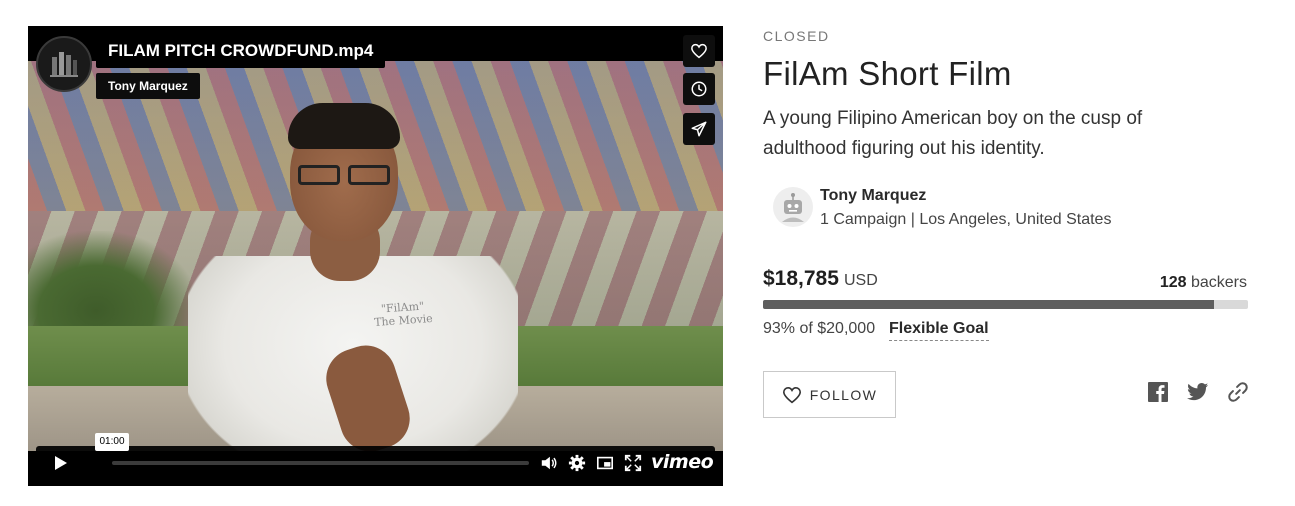 The image size is (1295, 506). Describe the element at coordinates (939, 330) in the screenshot. I see `goal-type-link: Flexible Goal` at that location.